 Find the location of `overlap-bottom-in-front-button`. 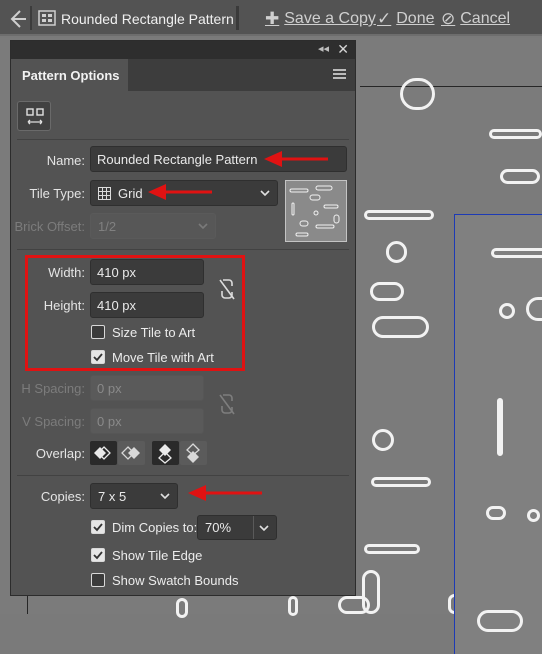

overlap-bottom-in-front-button is located at coordinates (193, 453).